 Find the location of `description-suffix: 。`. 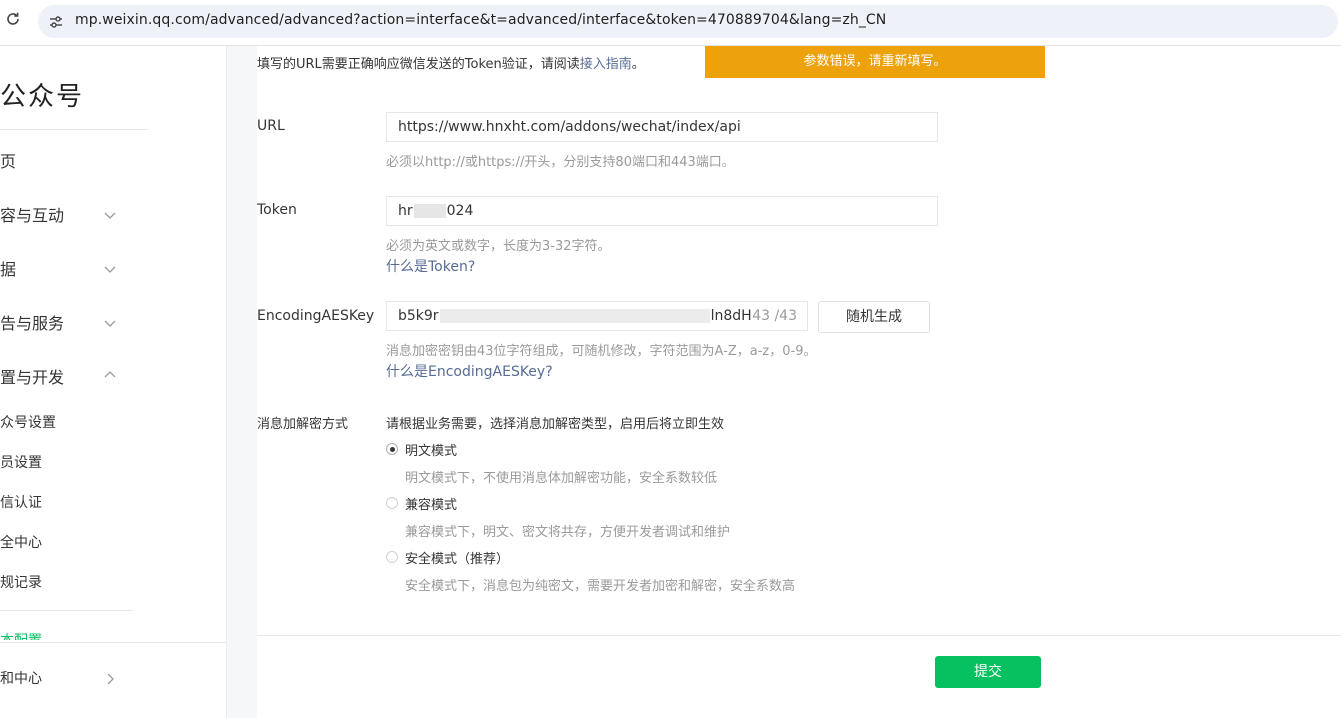

description-suffix: 。 is located at coordinates (638, 64).